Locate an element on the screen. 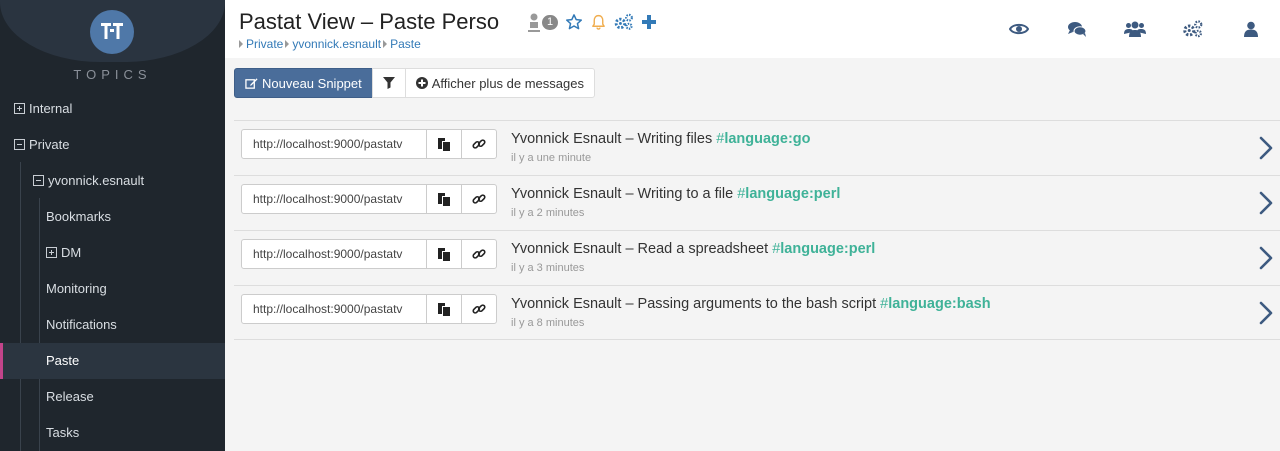 This screenshot has width=1280, height=451. message-tag: #language:go is located at coordinates (763, 139).